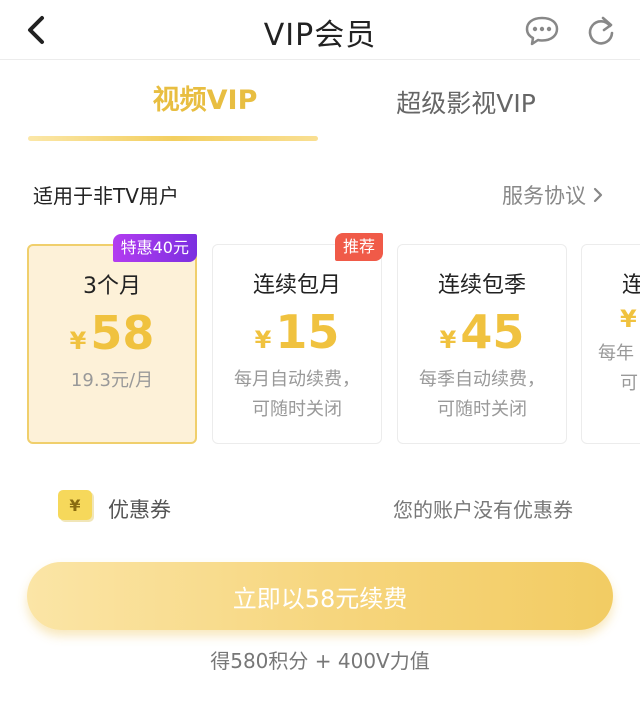 The height and width of the screenshot is (706, 640). I want to click on tab-super-film-vip: 超级影视VIP, so click(466, 107).